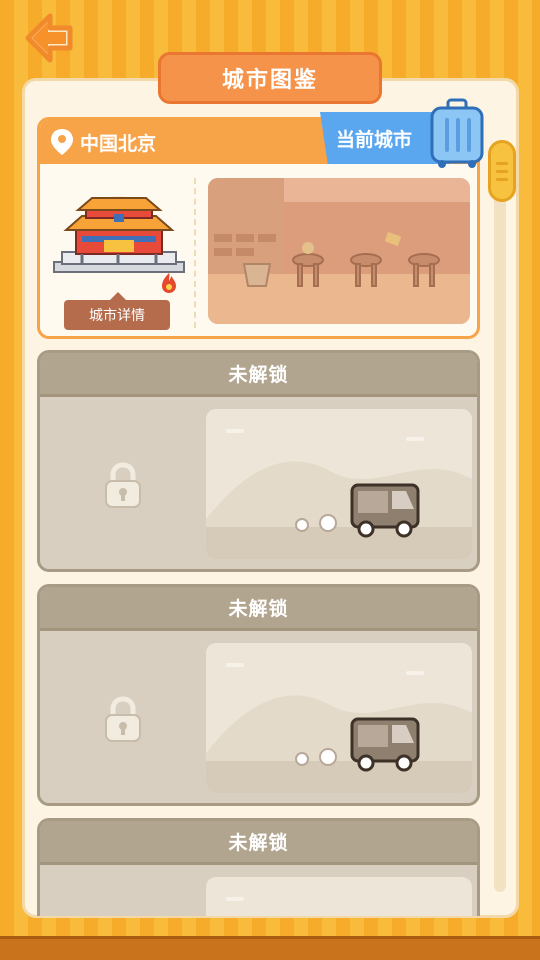 This screenshot has width=540, height=960. Describe the element at coordinates (270, 948) in the screenshot. I see `bottom-frame` at that location.